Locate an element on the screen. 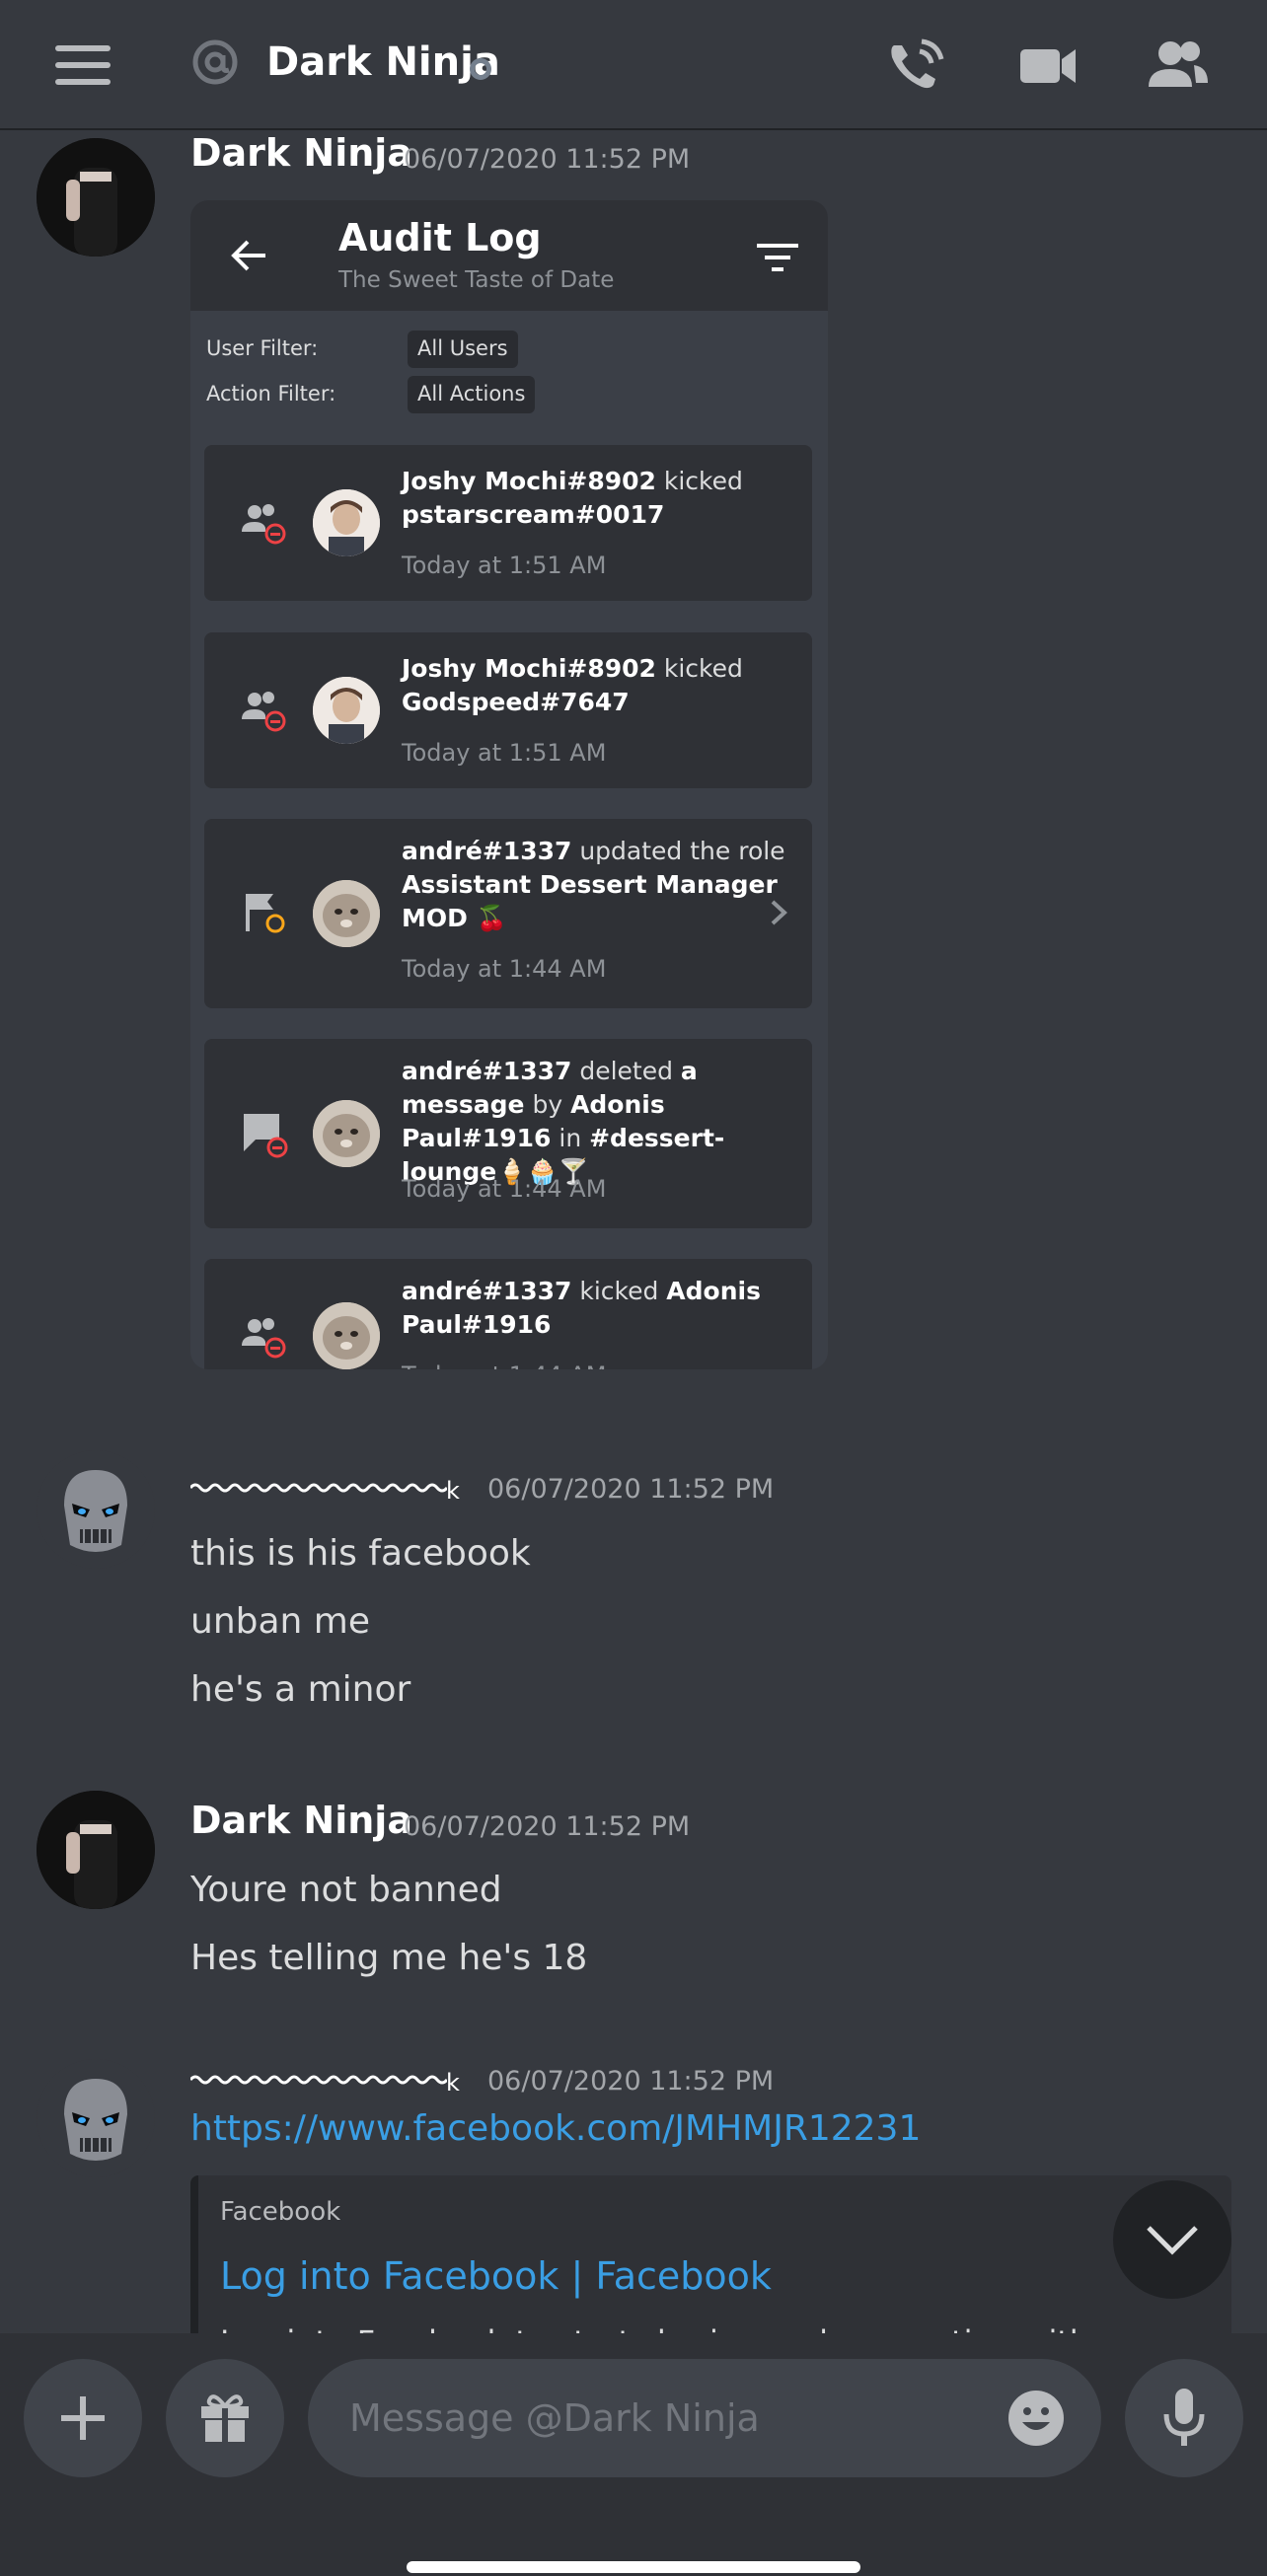 Image resolution: width=1267 pixels, height=2576 pixels. jump-to-bottom-button is located at coordinates (1172, 2239).